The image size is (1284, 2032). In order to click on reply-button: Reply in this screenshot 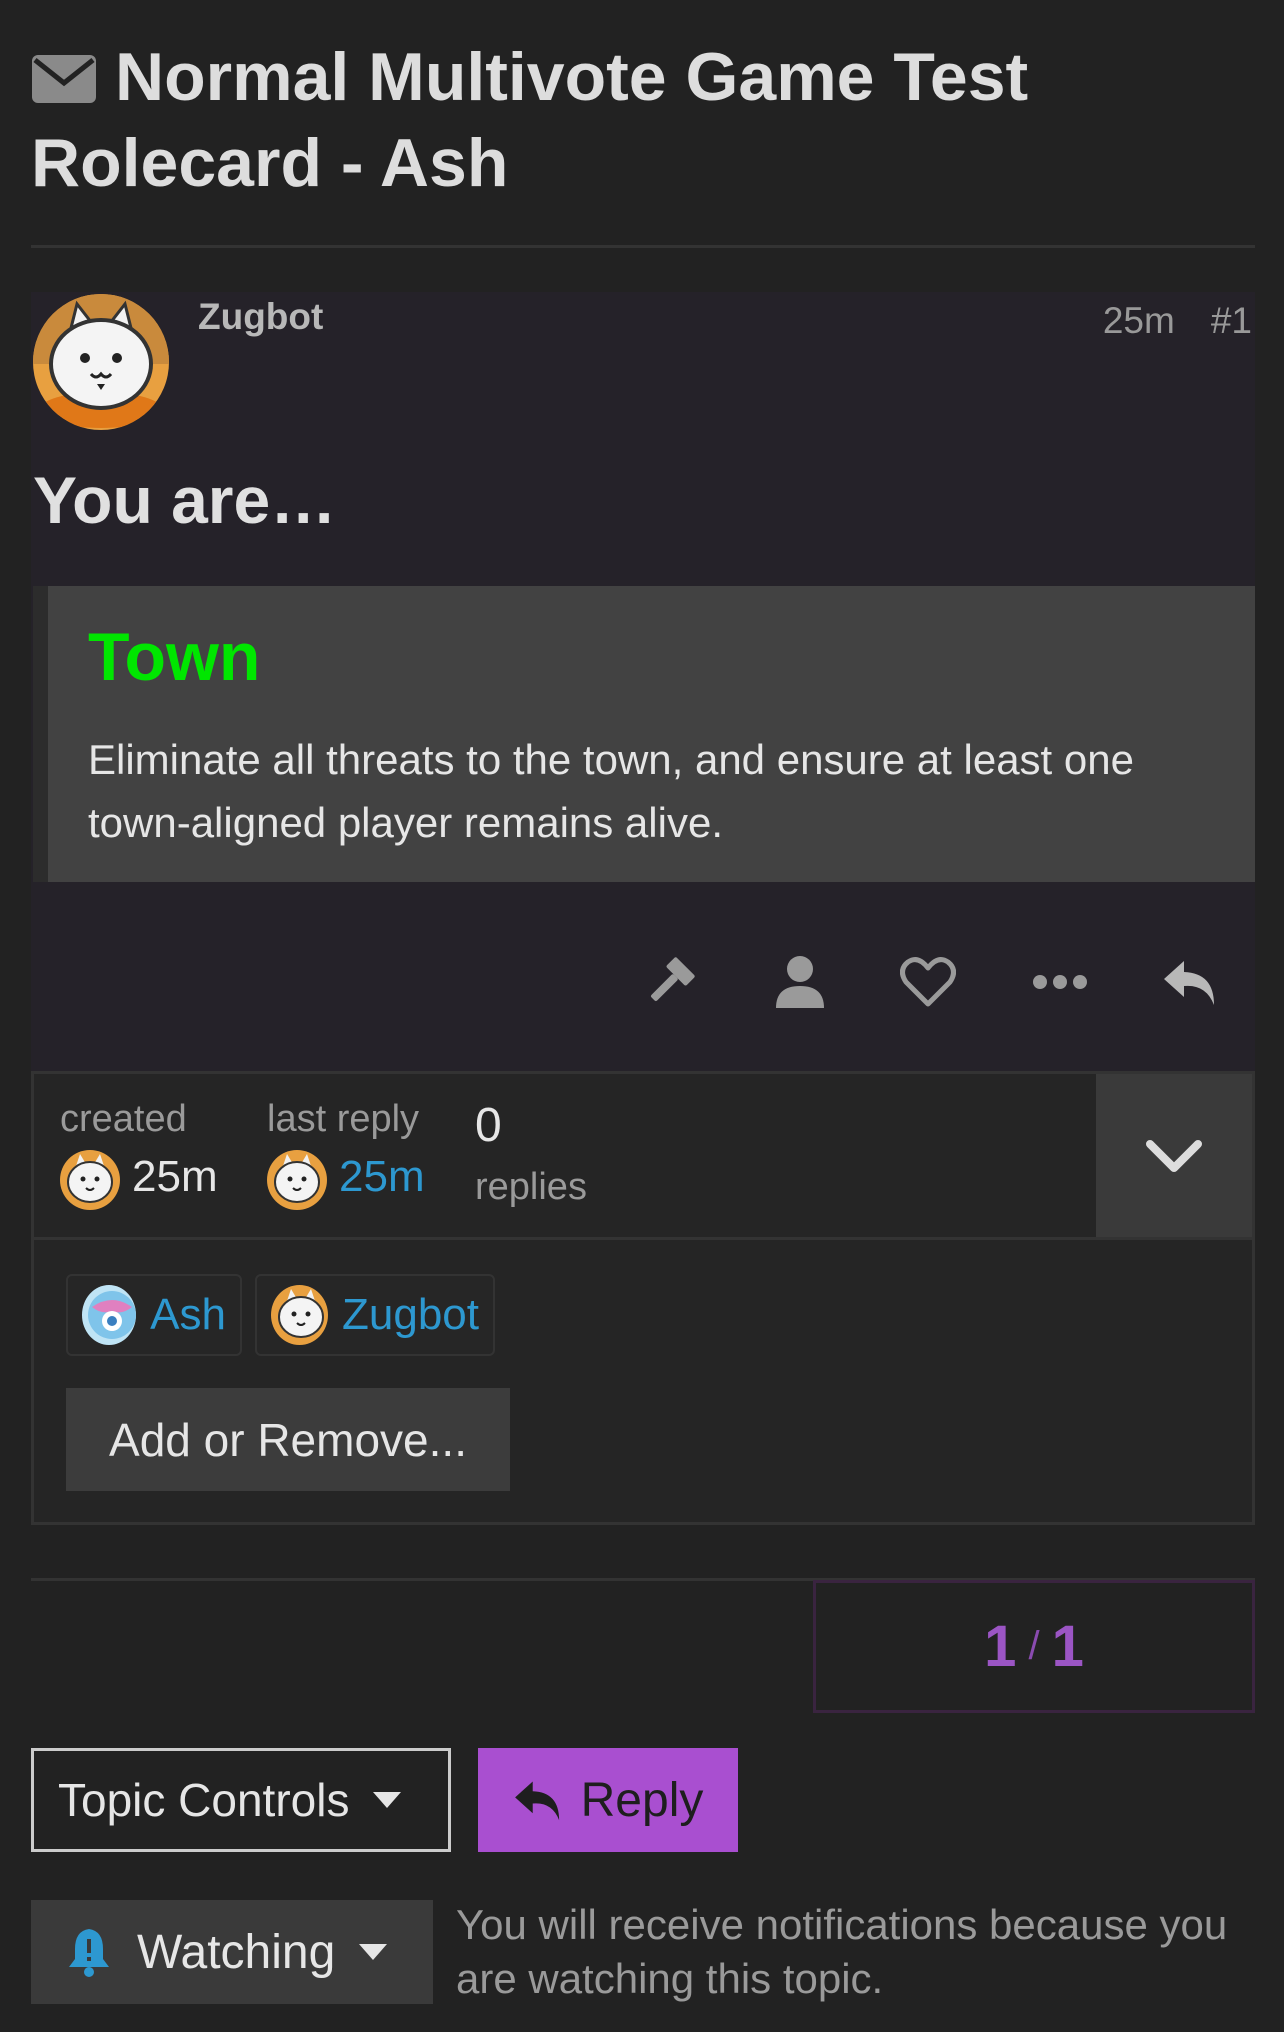, I will do `click(608, 1800)`.